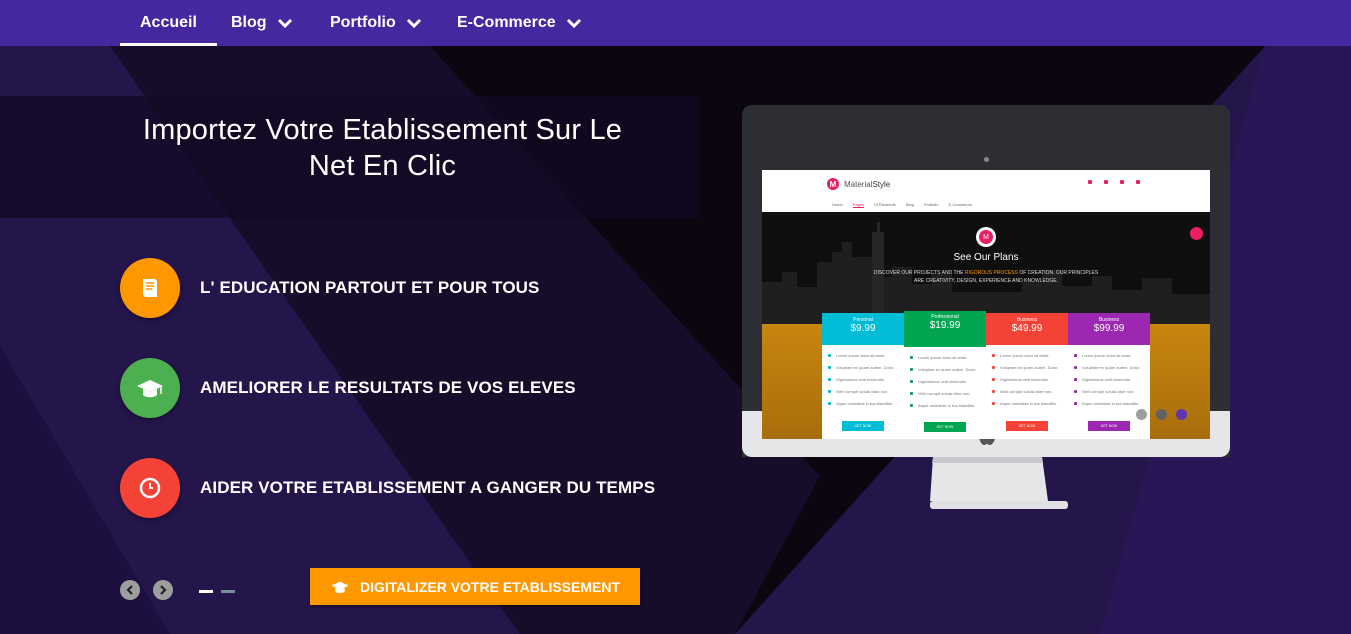  What do you see at coordinates (931, 204) in the screenshot?
I see `mockup-nav-item: Portfolio` at bounding box center [931, 204].